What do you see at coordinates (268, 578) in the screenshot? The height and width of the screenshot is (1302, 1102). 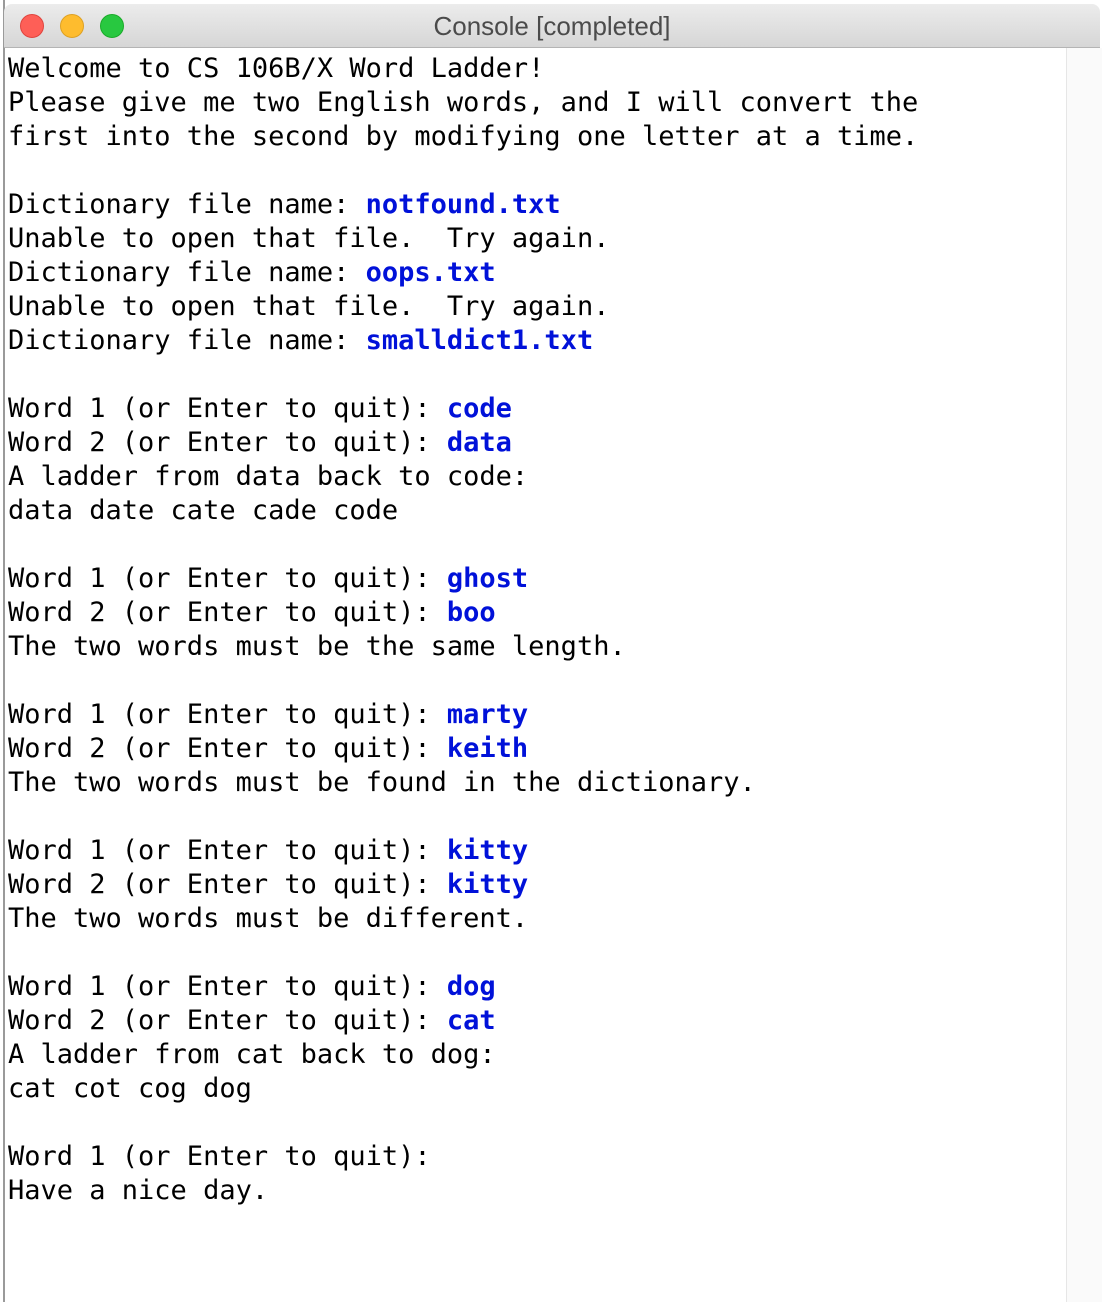 I see `console-line: Word 1 (or Enter to quit): ghost` at bounding box center [268, 578].